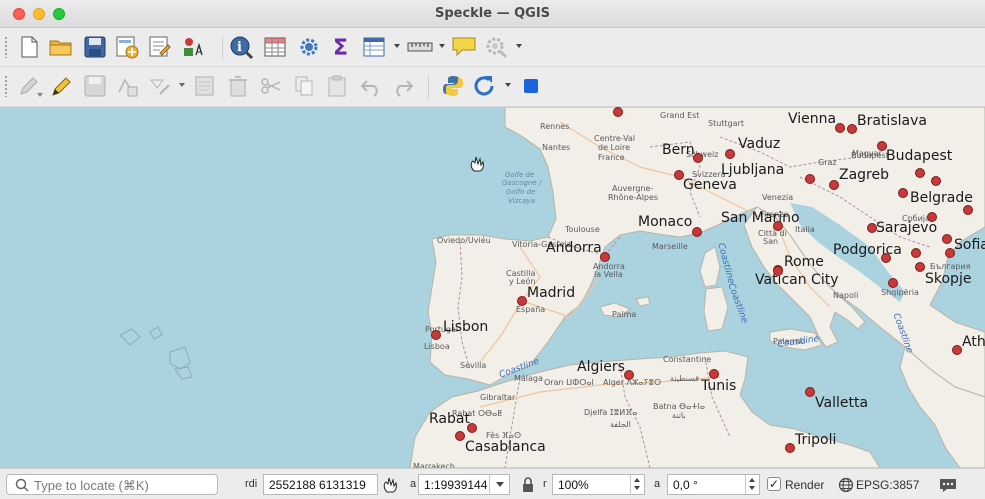 The width and height of the screenshot is (985, 499). I want to click on magnifier-spinner, so click(637, 484).